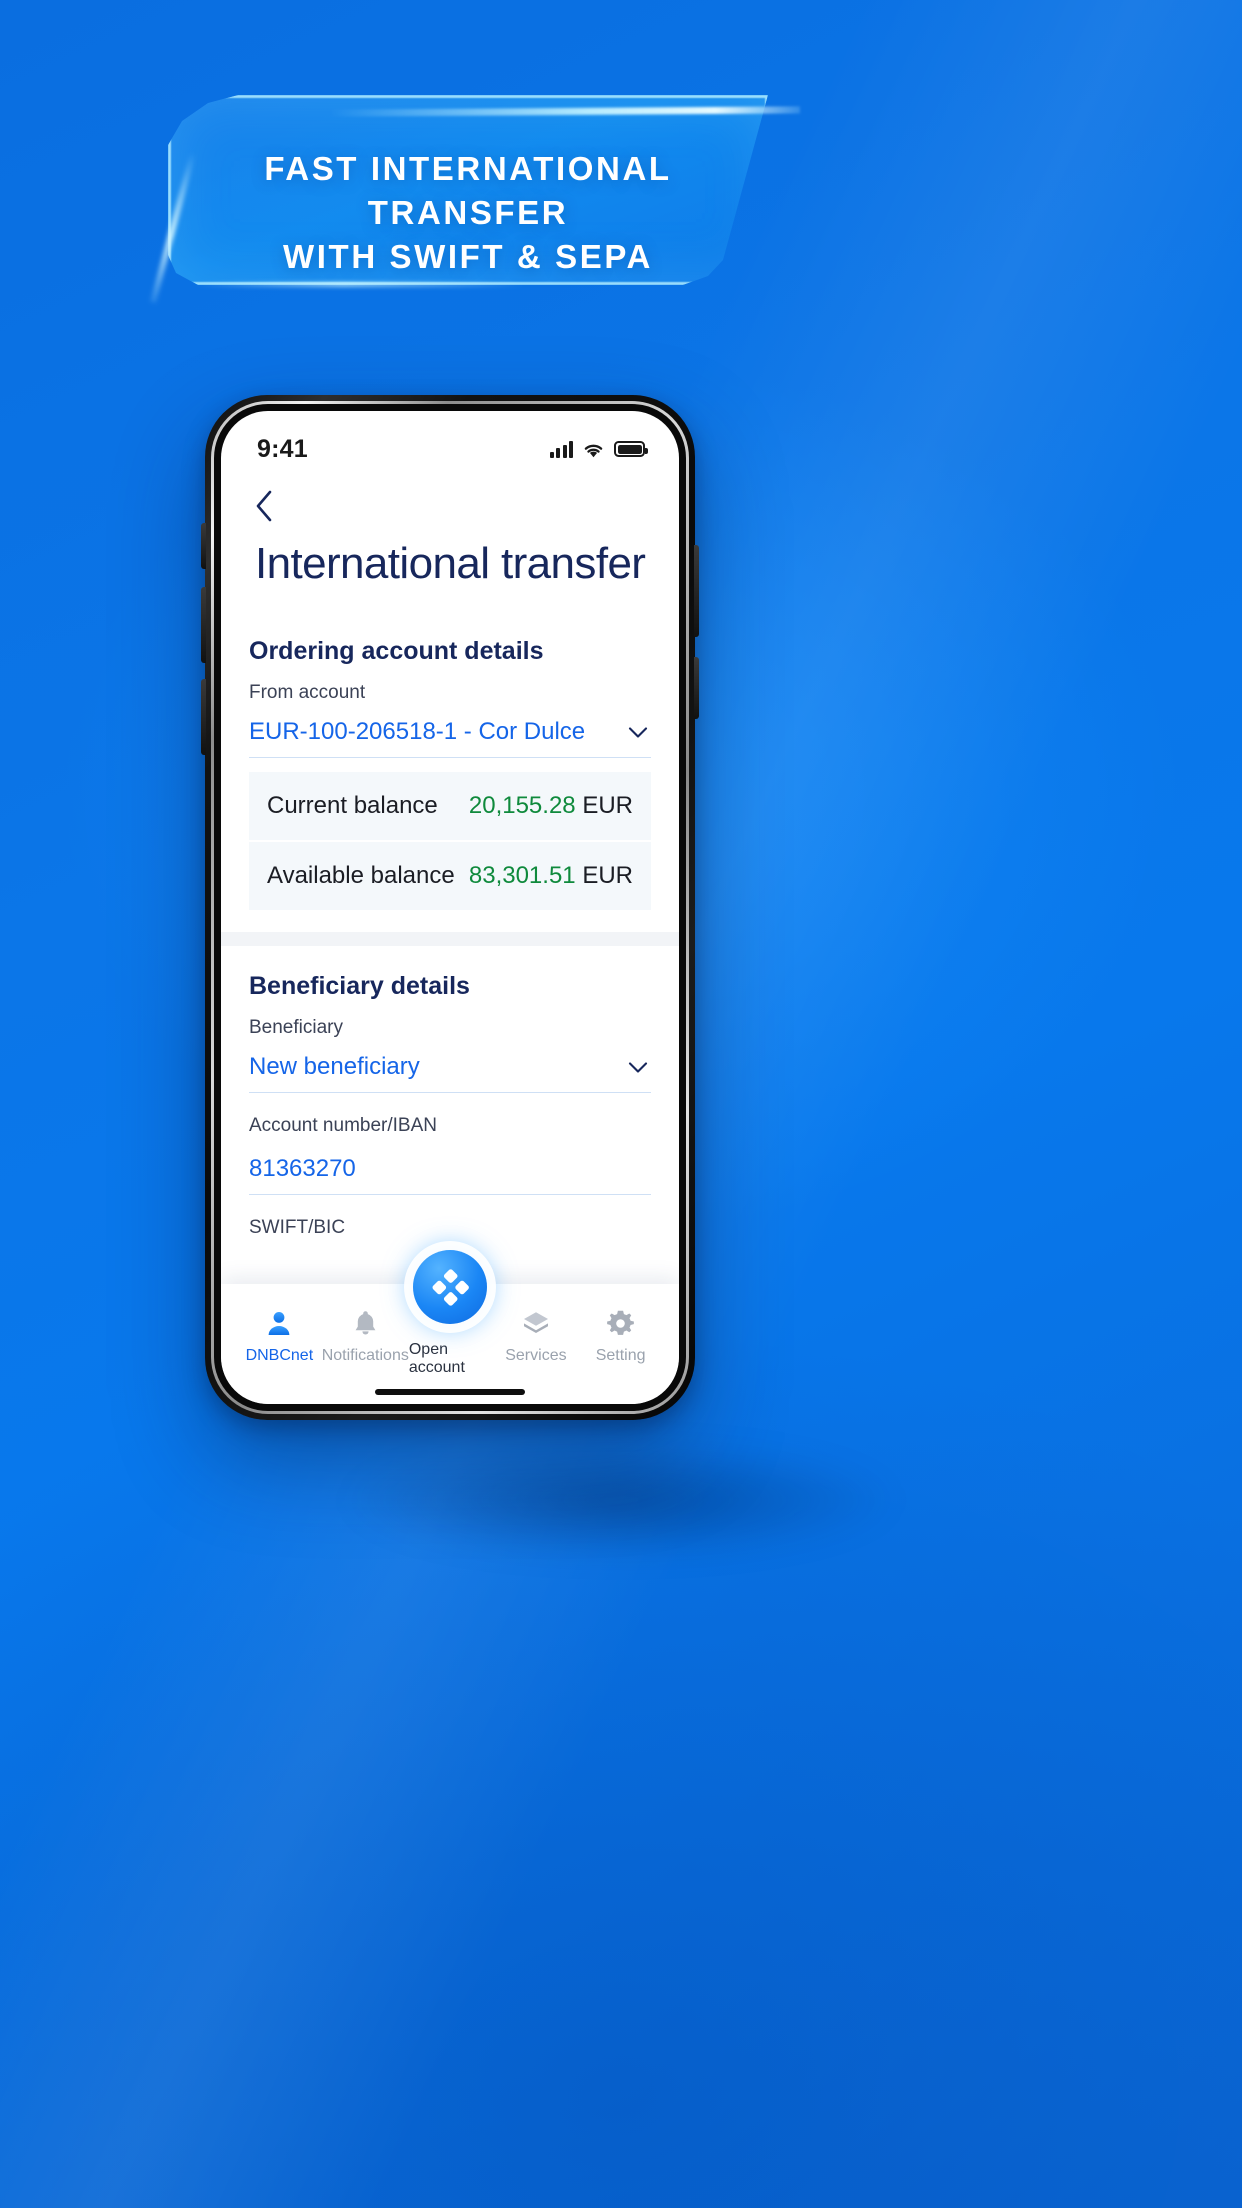  What do you see at coordinates (696, 688) in the screenshot?
I see `phone-side-button` at bounding box center [696, 688].